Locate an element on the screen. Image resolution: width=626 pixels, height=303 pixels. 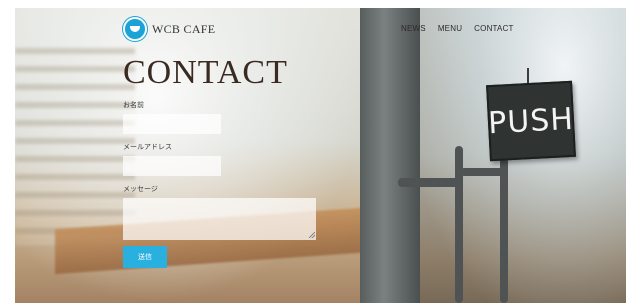
email-label: メールアドレス is located at coordinates (147, 147).